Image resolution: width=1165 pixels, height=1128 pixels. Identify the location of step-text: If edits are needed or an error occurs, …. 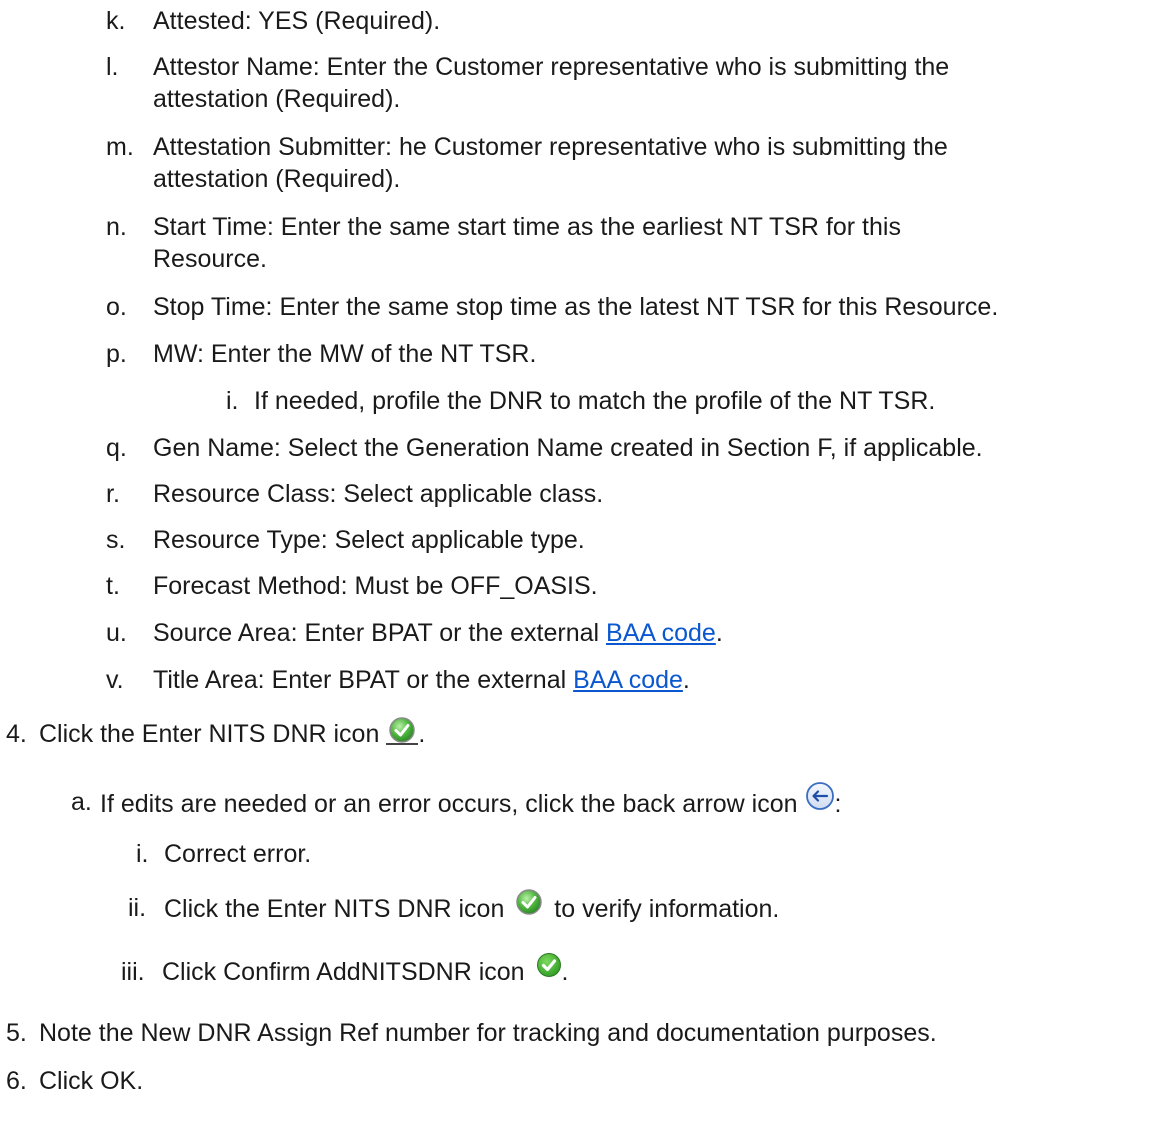
(449, 804).